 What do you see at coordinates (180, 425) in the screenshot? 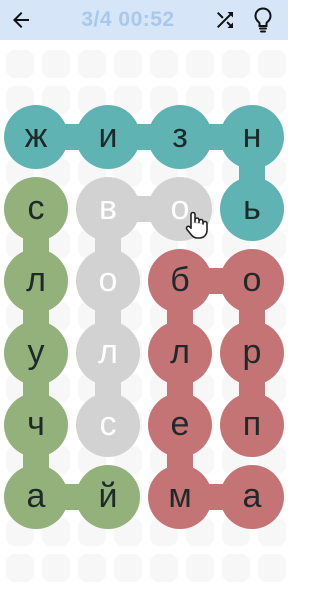
I see `letter-tile-r4-c2: е` at bounding box center [180, 425].